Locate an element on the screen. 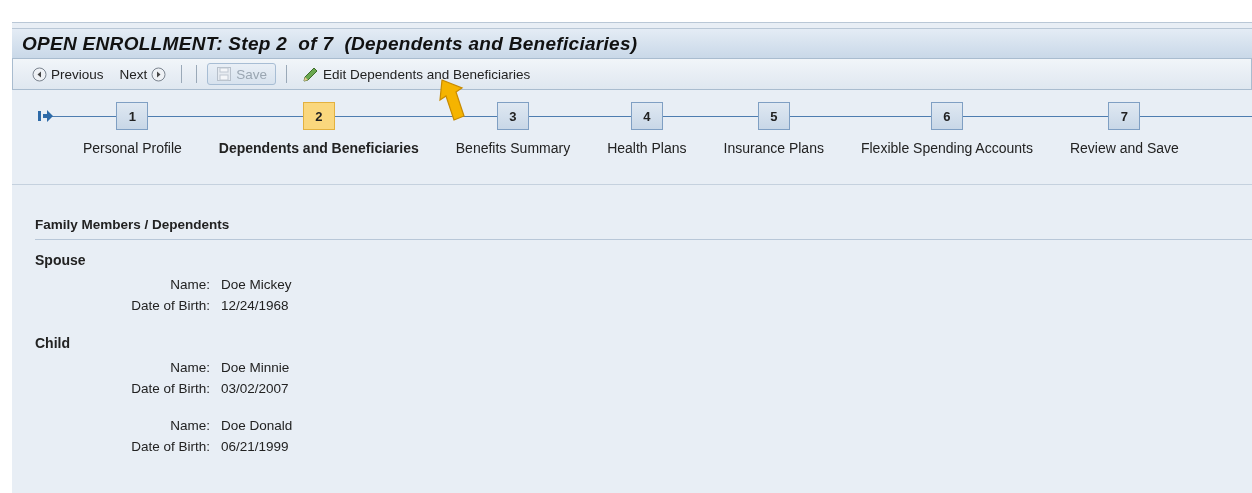 Image resolution: width=1252 pixels, height=493 pixels. section-title: Family Members / Dependents is located at coordinates (643, 228).